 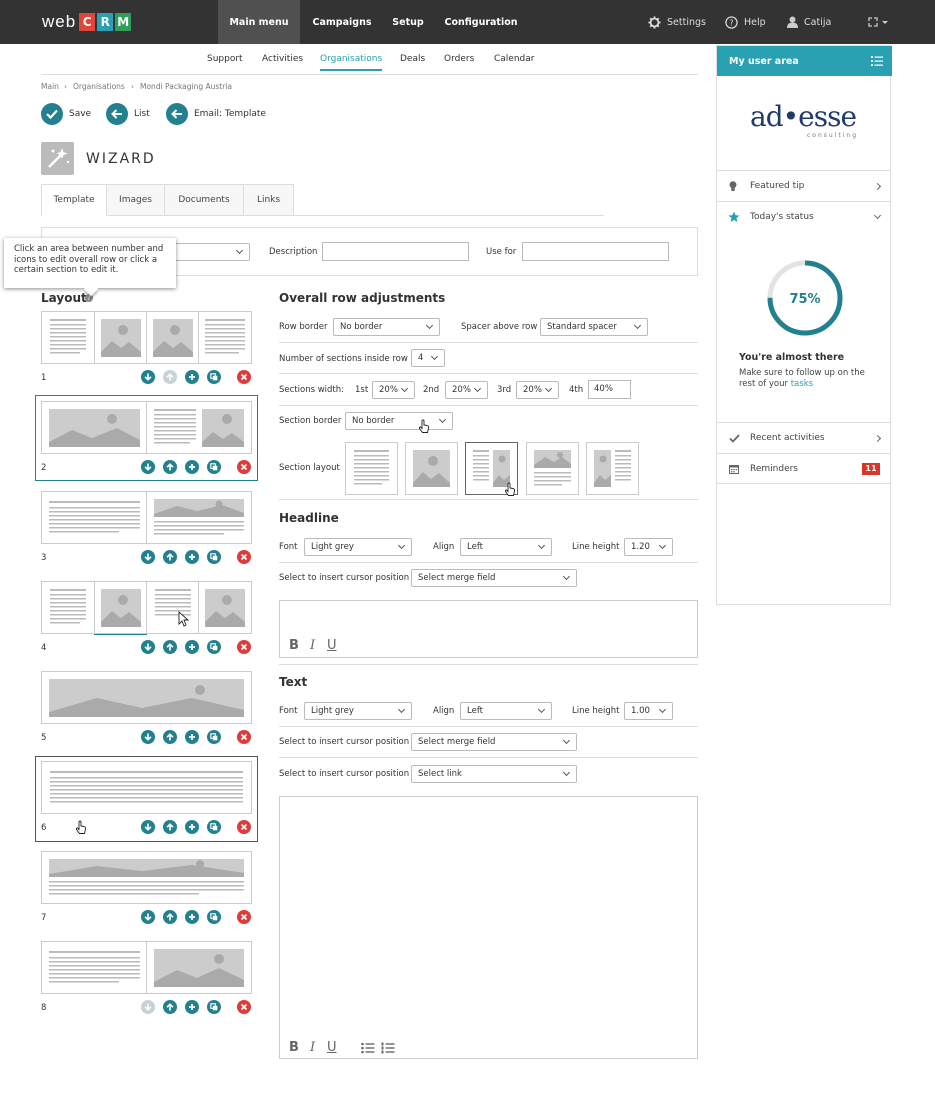 I want to click on row-number: 7, so click(x=43, y=918).